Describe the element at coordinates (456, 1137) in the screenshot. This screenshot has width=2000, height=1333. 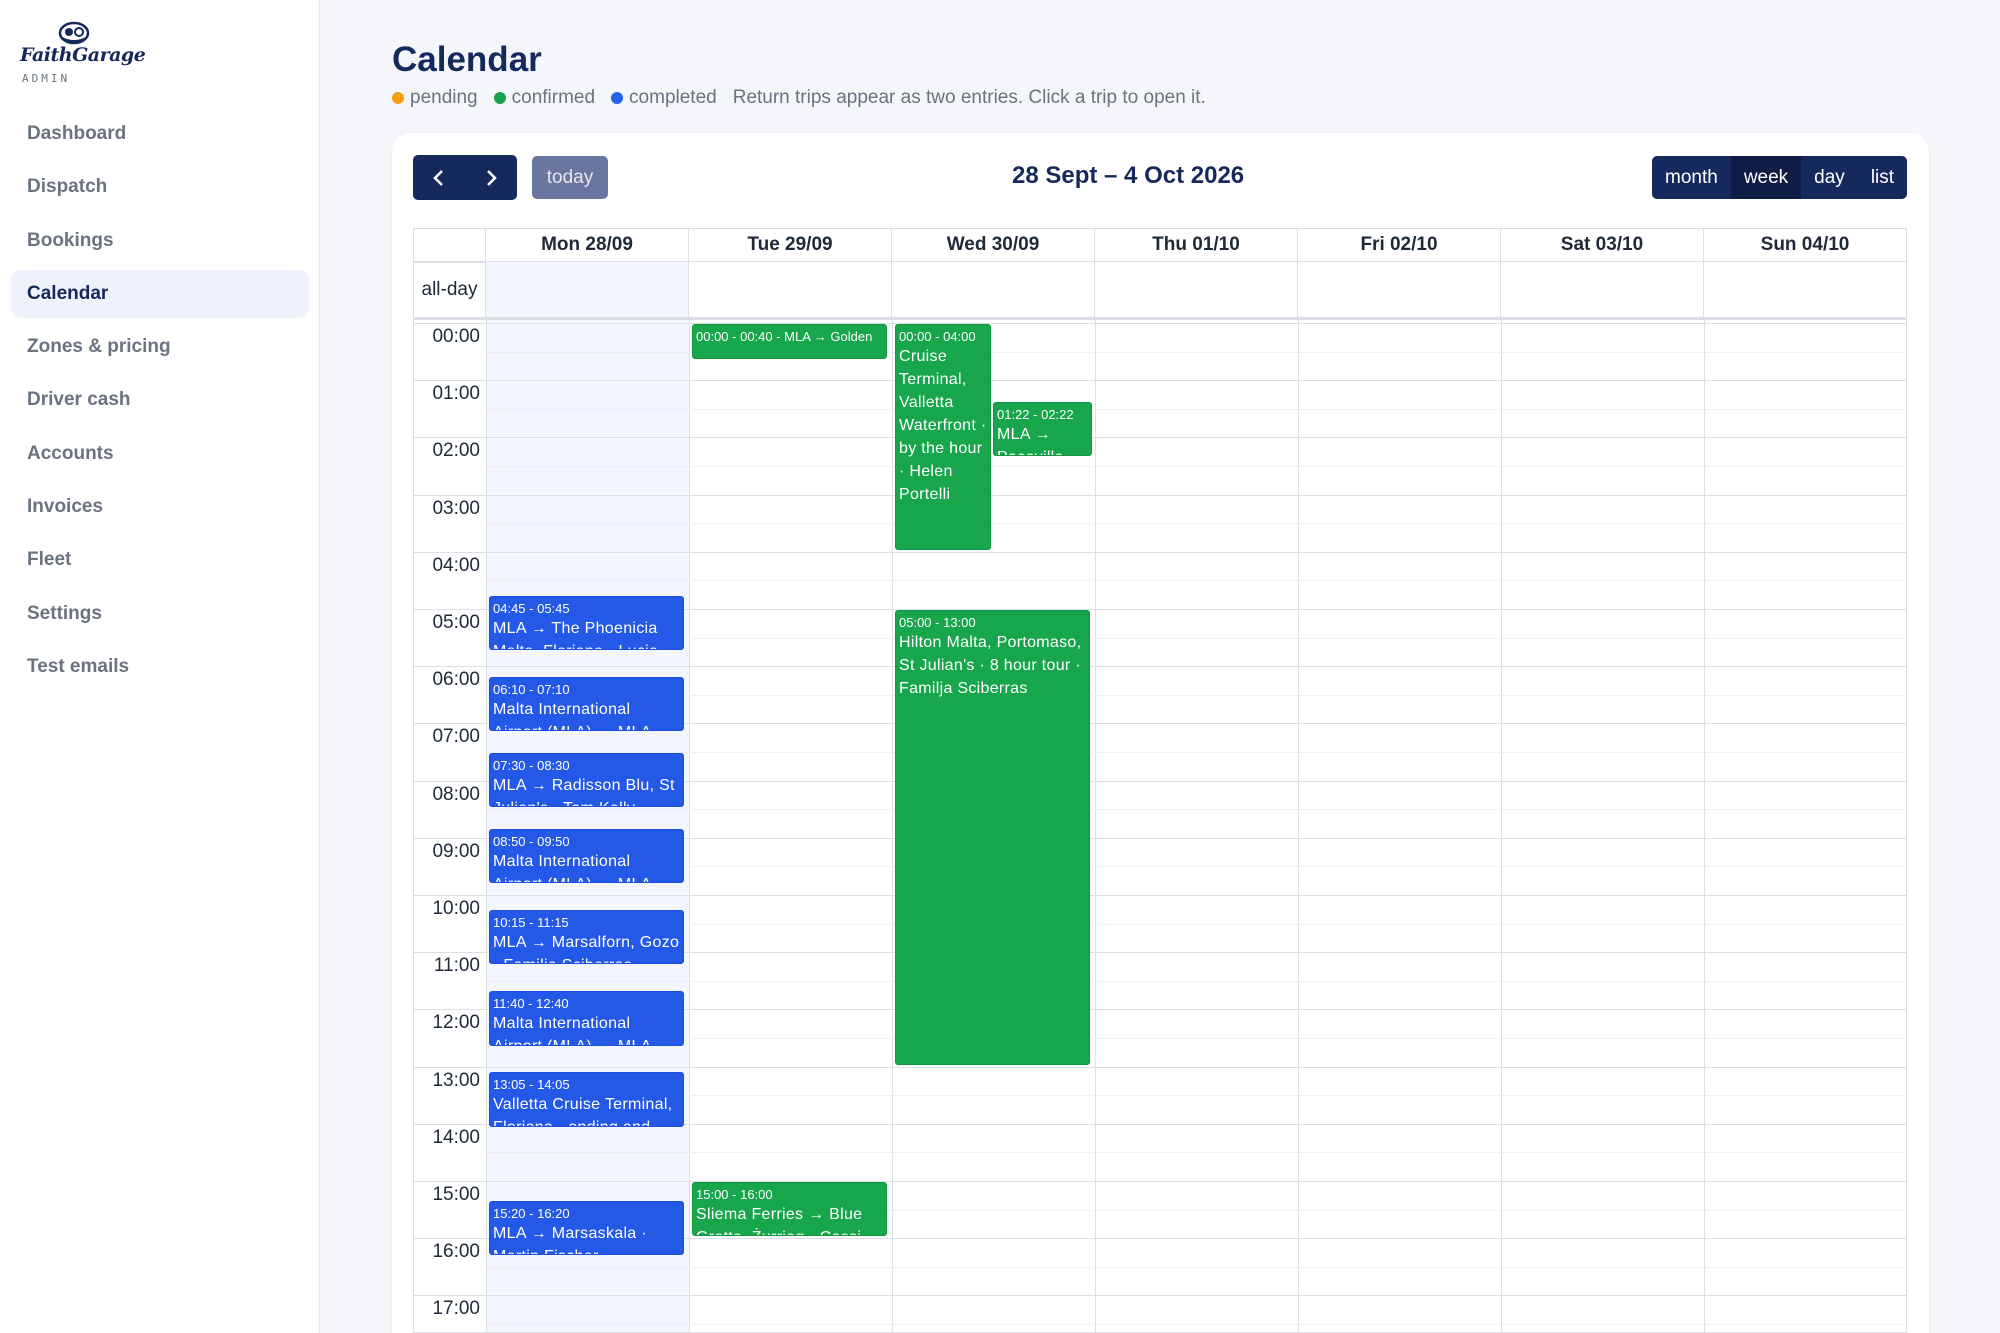
I see `time-label: 14:00` at that location.